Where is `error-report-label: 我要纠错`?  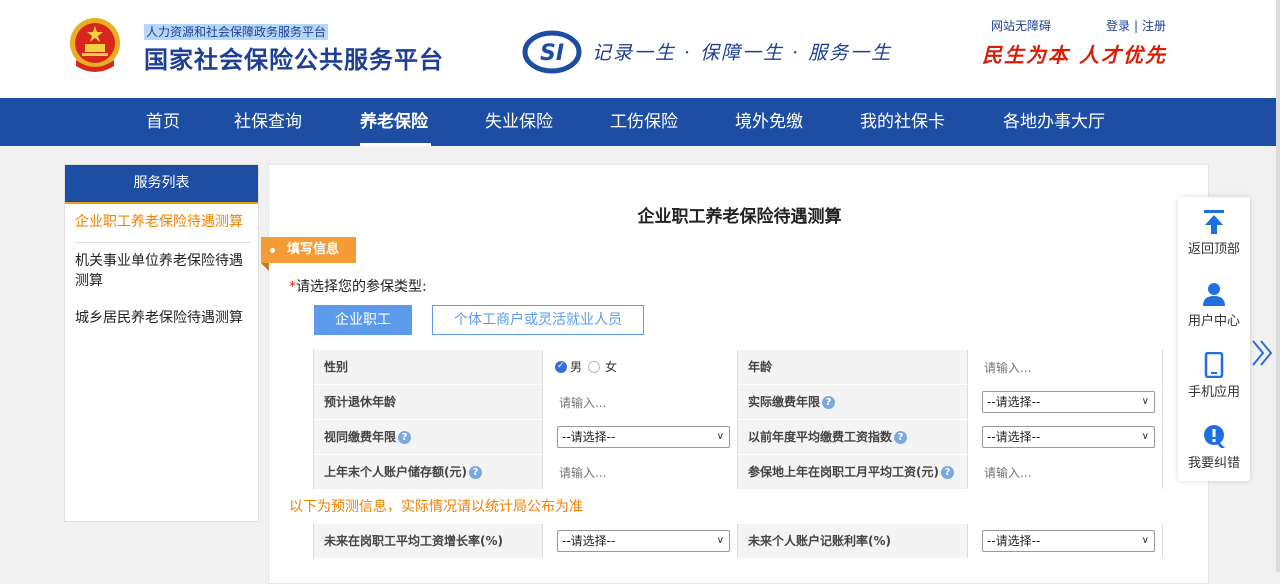
error-report-label: 我要纠错 is located at coordinates (1213, 463).